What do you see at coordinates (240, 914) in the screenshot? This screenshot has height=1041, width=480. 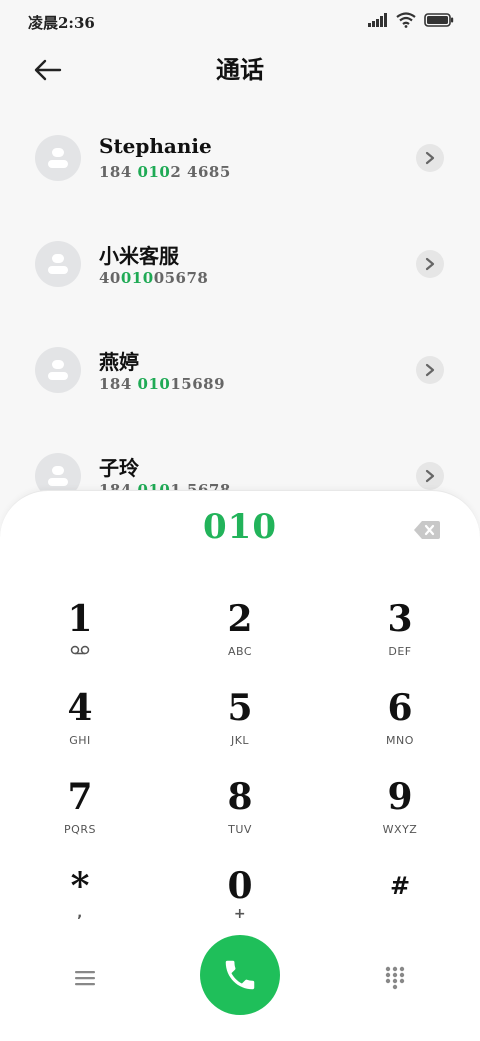 I see `key-letters: +` at bounding box center [240, 914].